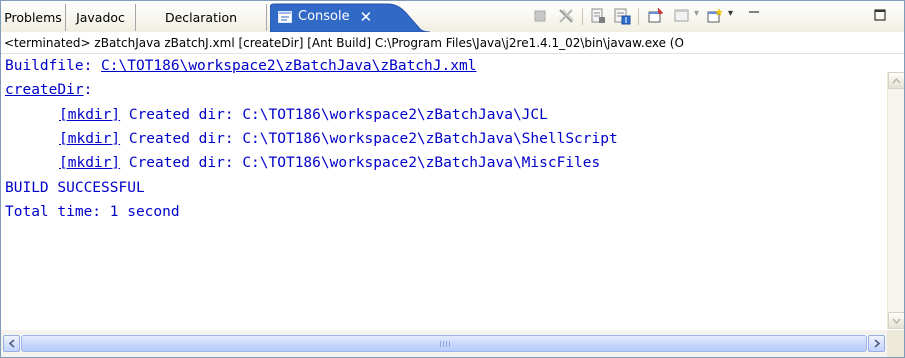 This screenshot has width=905, height=358. What do you see at coordinates (715, 16) in the screenshot?
I see `open-console-icon` at bounding box center [715, 16].